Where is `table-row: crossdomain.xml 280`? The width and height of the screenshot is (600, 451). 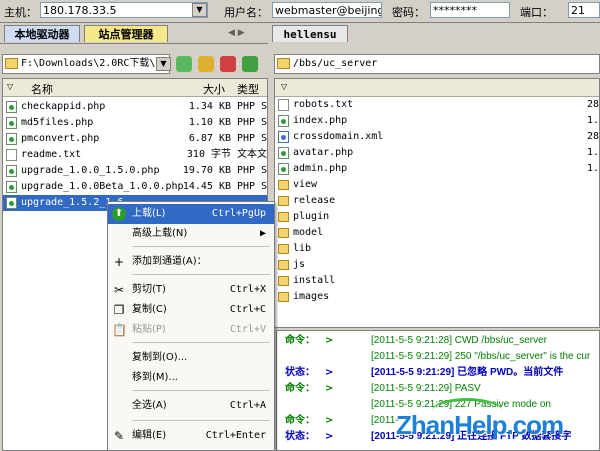
table-row: crossdomain.xml 280 is located at coordinates (437, 137).